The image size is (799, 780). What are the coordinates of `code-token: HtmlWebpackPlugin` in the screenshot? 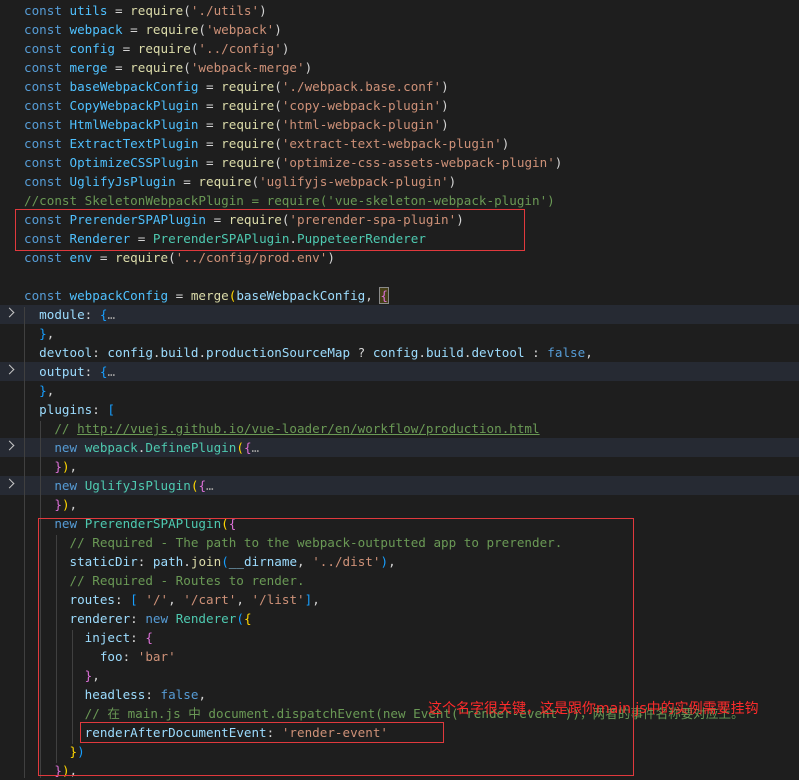 It's located at (134, 124).